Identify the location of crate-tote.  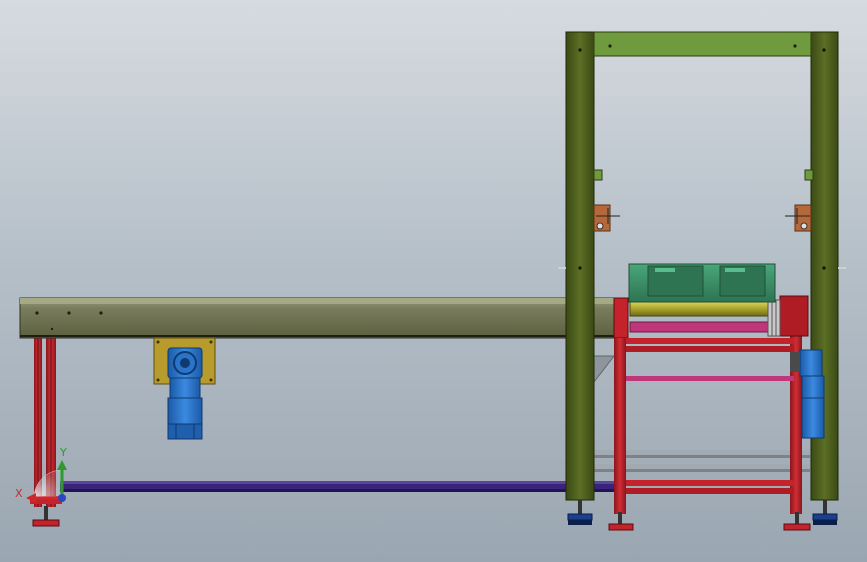
(702, 283).